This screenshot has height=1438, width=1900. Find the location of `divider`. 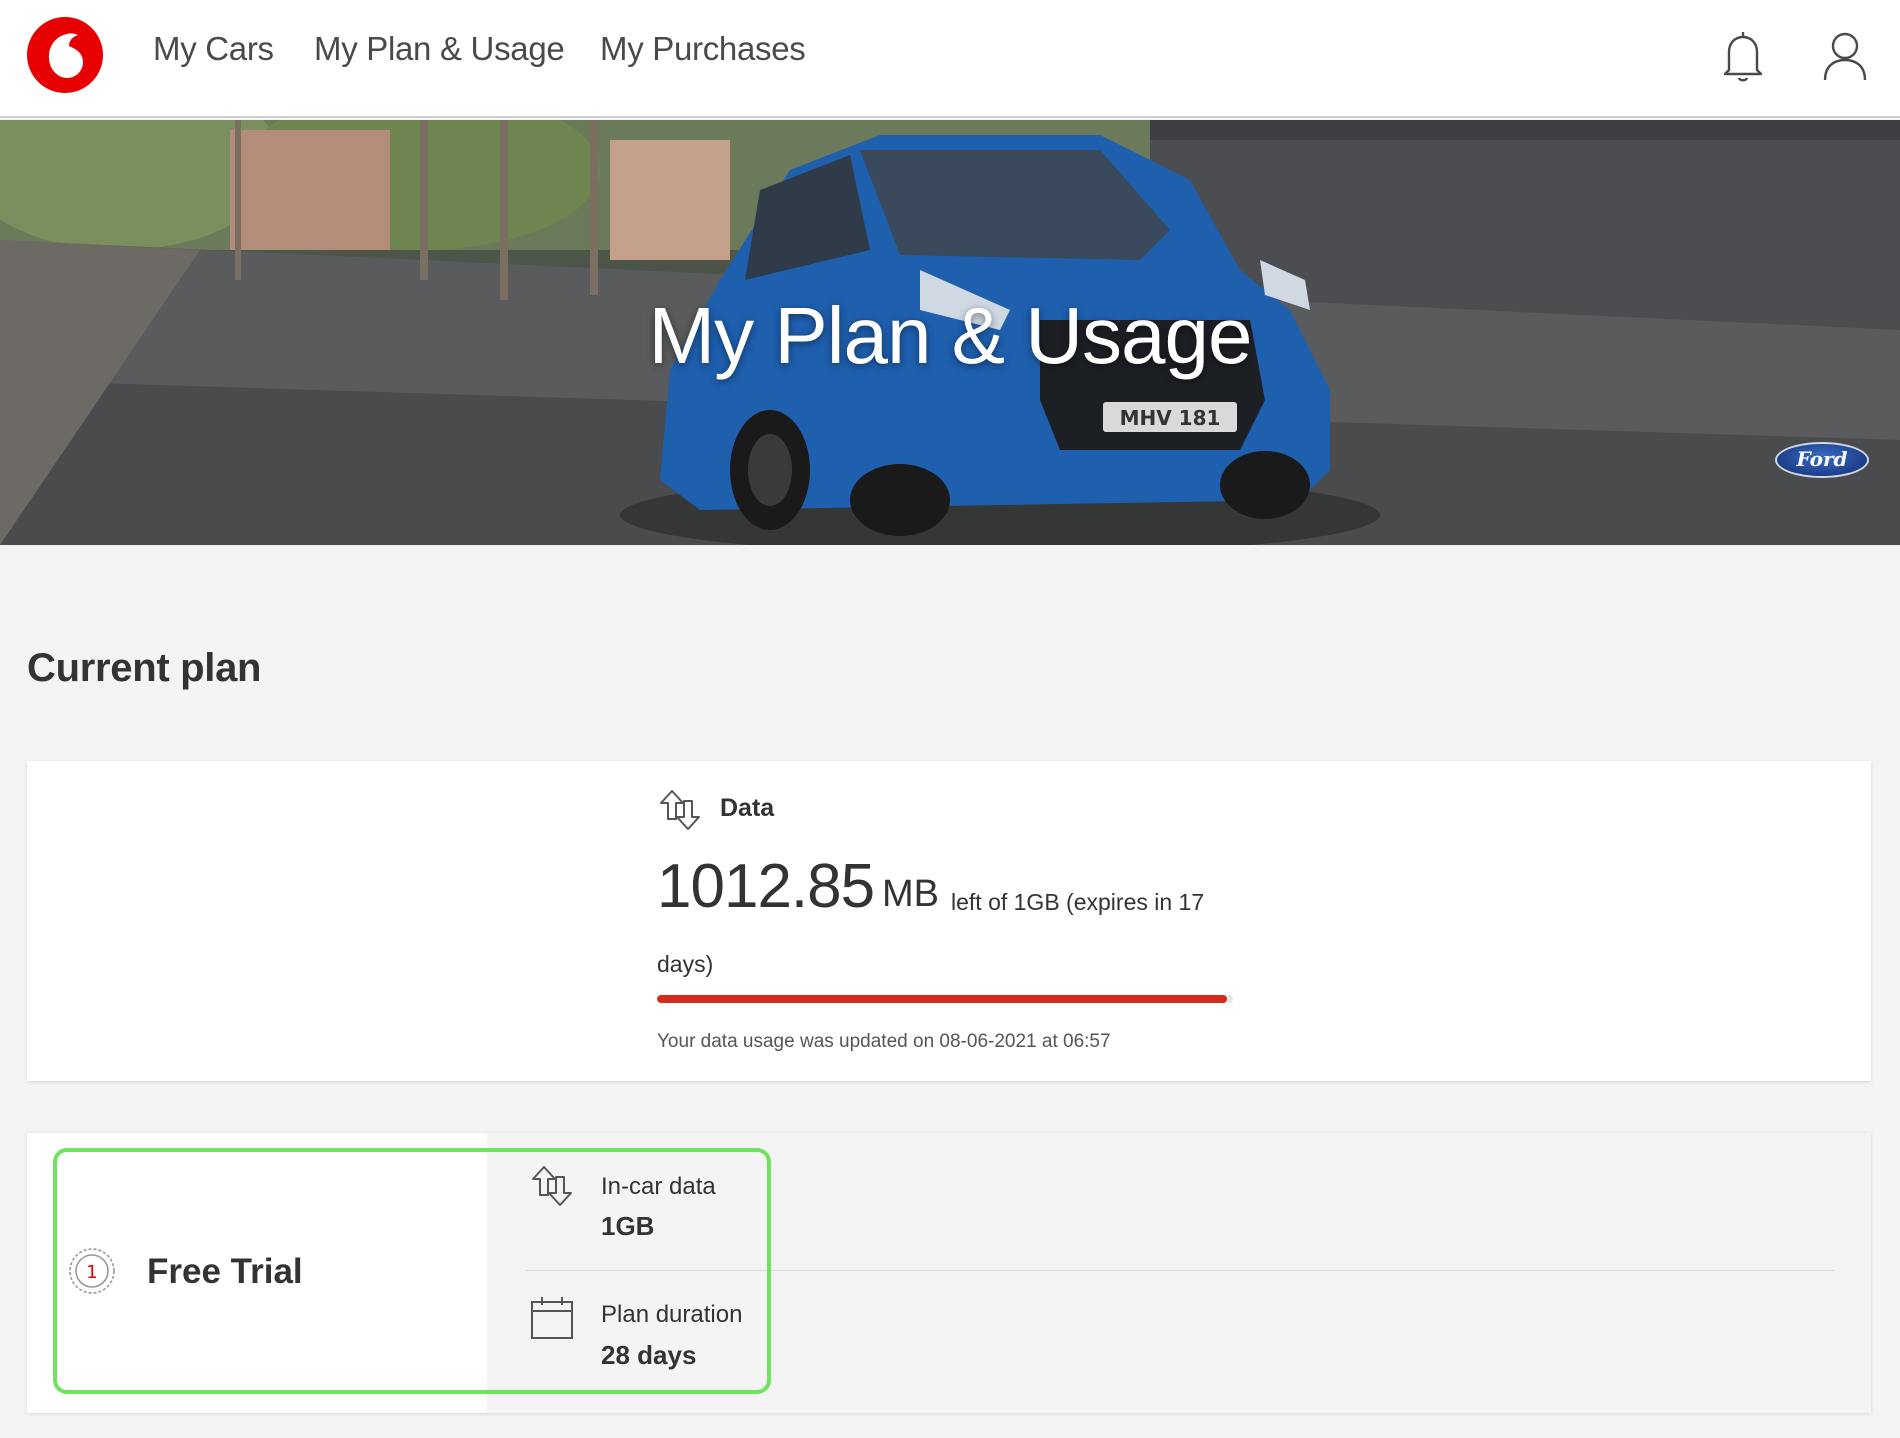

divider is located at coordinates (1180, 1270).